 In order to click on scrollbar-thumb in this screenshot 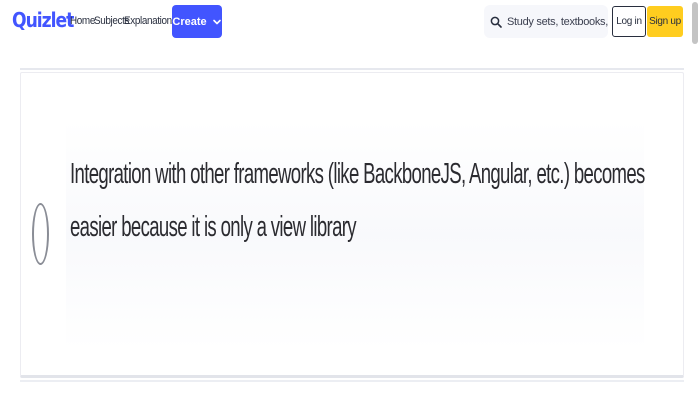, I will do `click(695, 23)`.